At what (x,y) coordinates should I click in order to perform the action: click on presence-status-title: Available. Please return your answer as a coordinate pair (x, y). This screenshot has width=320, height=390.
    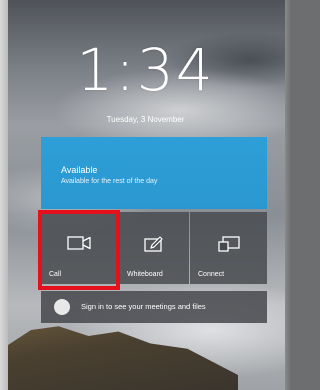
    Looking at the image, I should click on (79, 170).